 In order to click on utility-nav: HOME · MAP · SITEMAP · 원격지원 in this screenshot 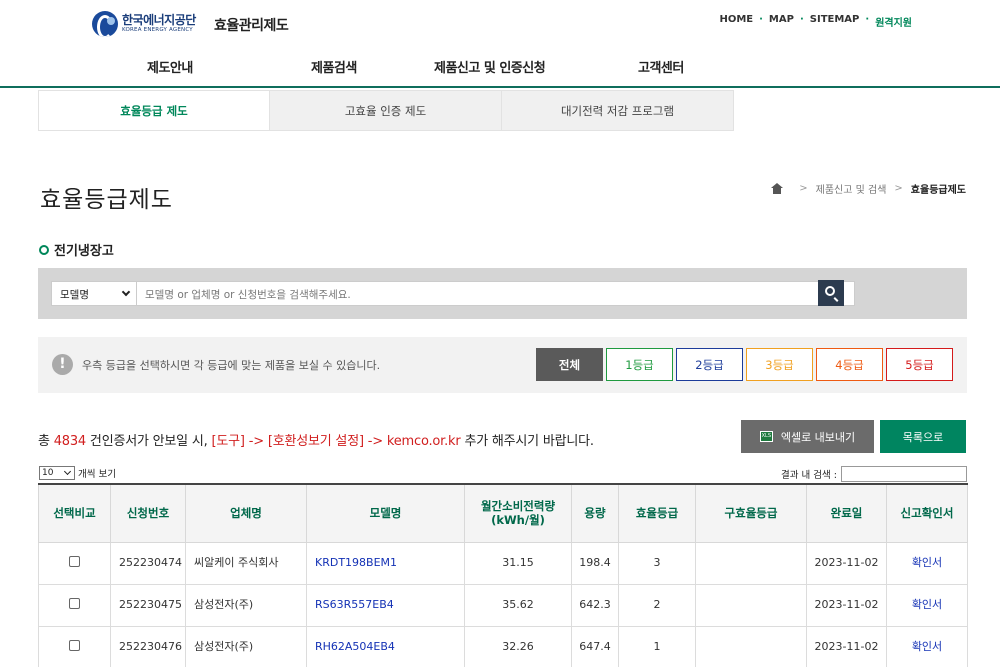, I will do `click(815, 21)`.